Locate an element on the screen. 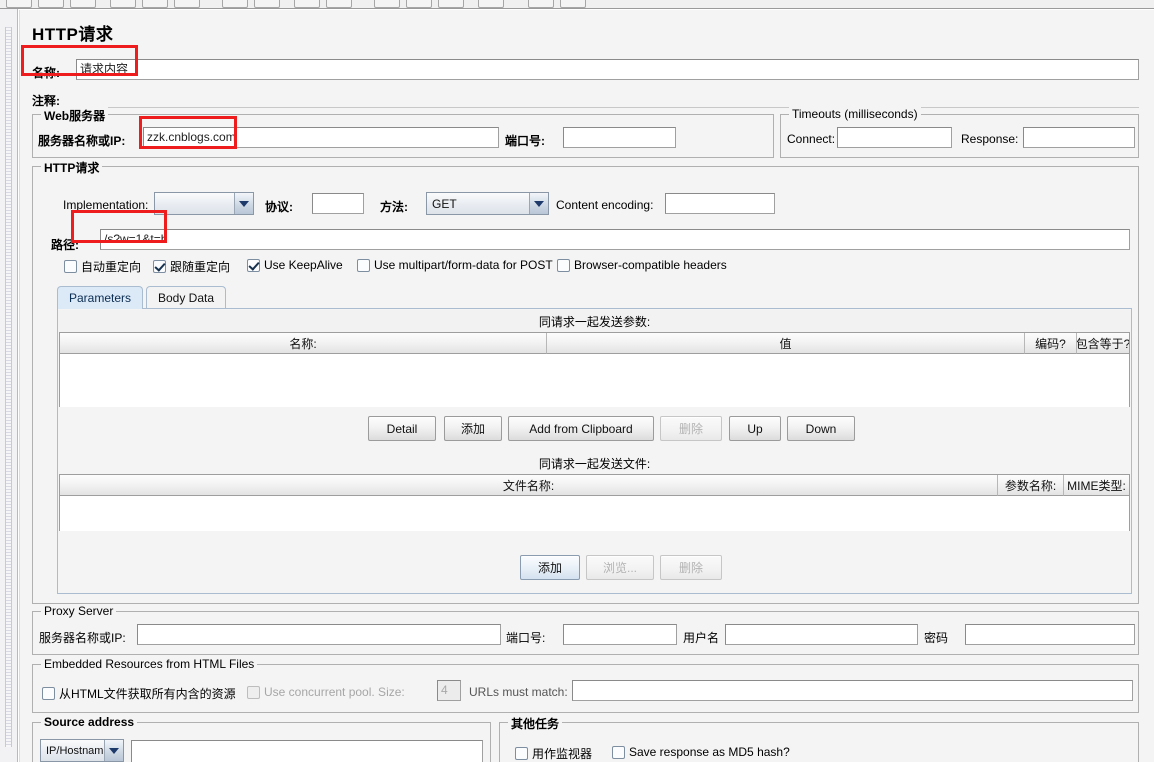 This screenshot has width=1154, height=762. split-pane-divider is located at coordinates (9, 385).